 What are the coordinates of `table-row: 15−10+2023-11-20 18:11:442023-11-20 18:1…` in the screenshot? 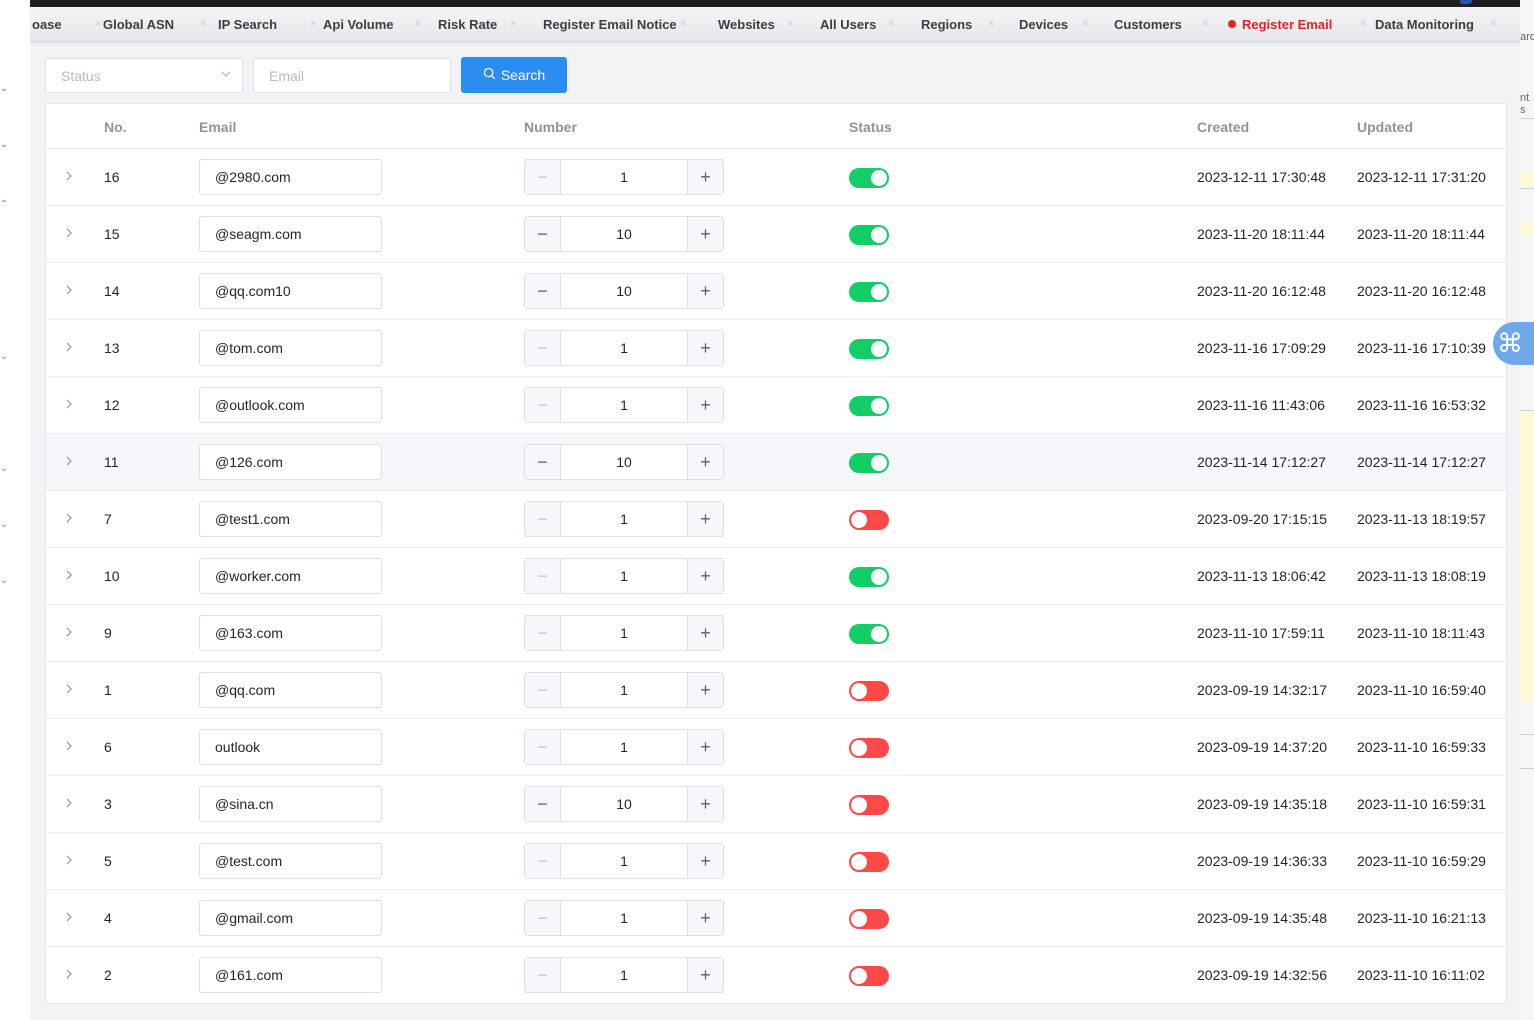 It's located at (776, 234).